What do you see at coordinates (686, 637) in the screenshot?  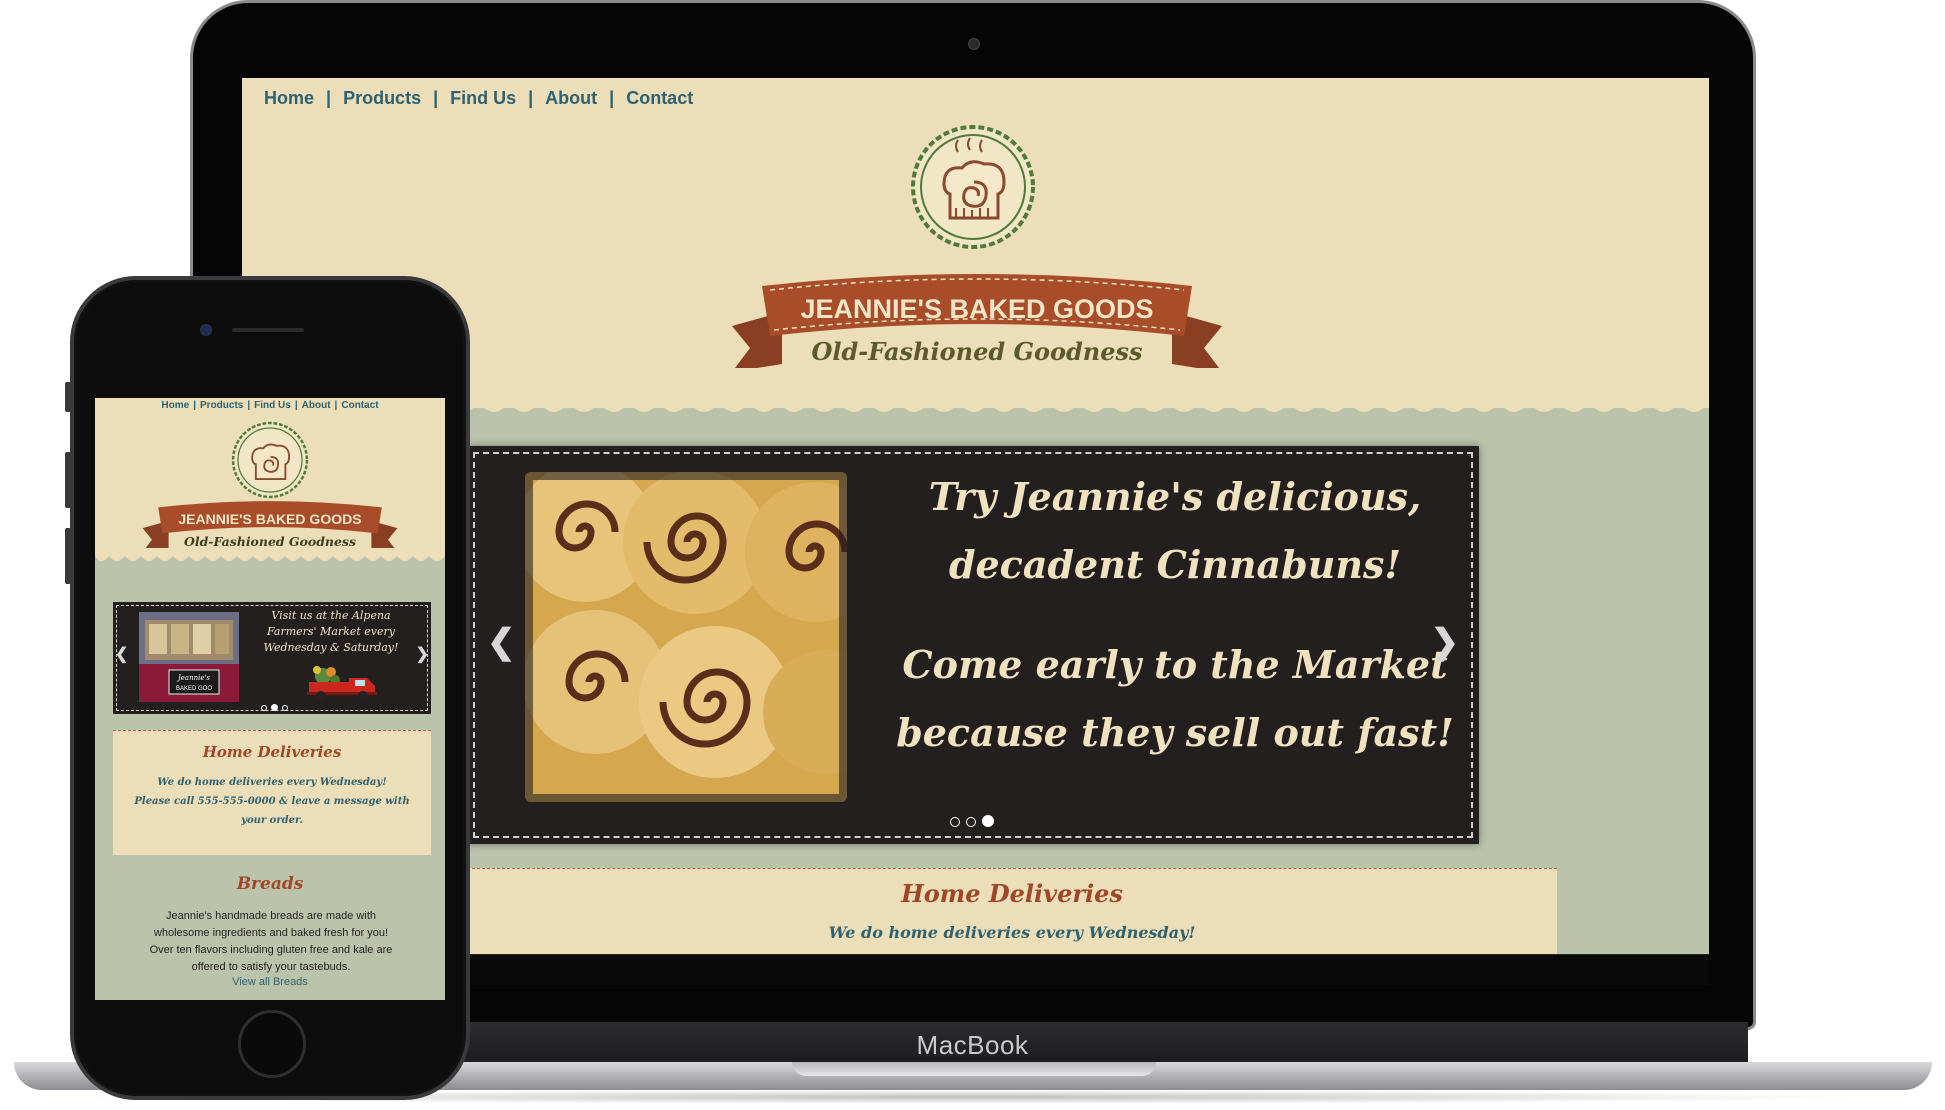 I see `cinnamon-rolls-photo` at bounding box center [686, 637].